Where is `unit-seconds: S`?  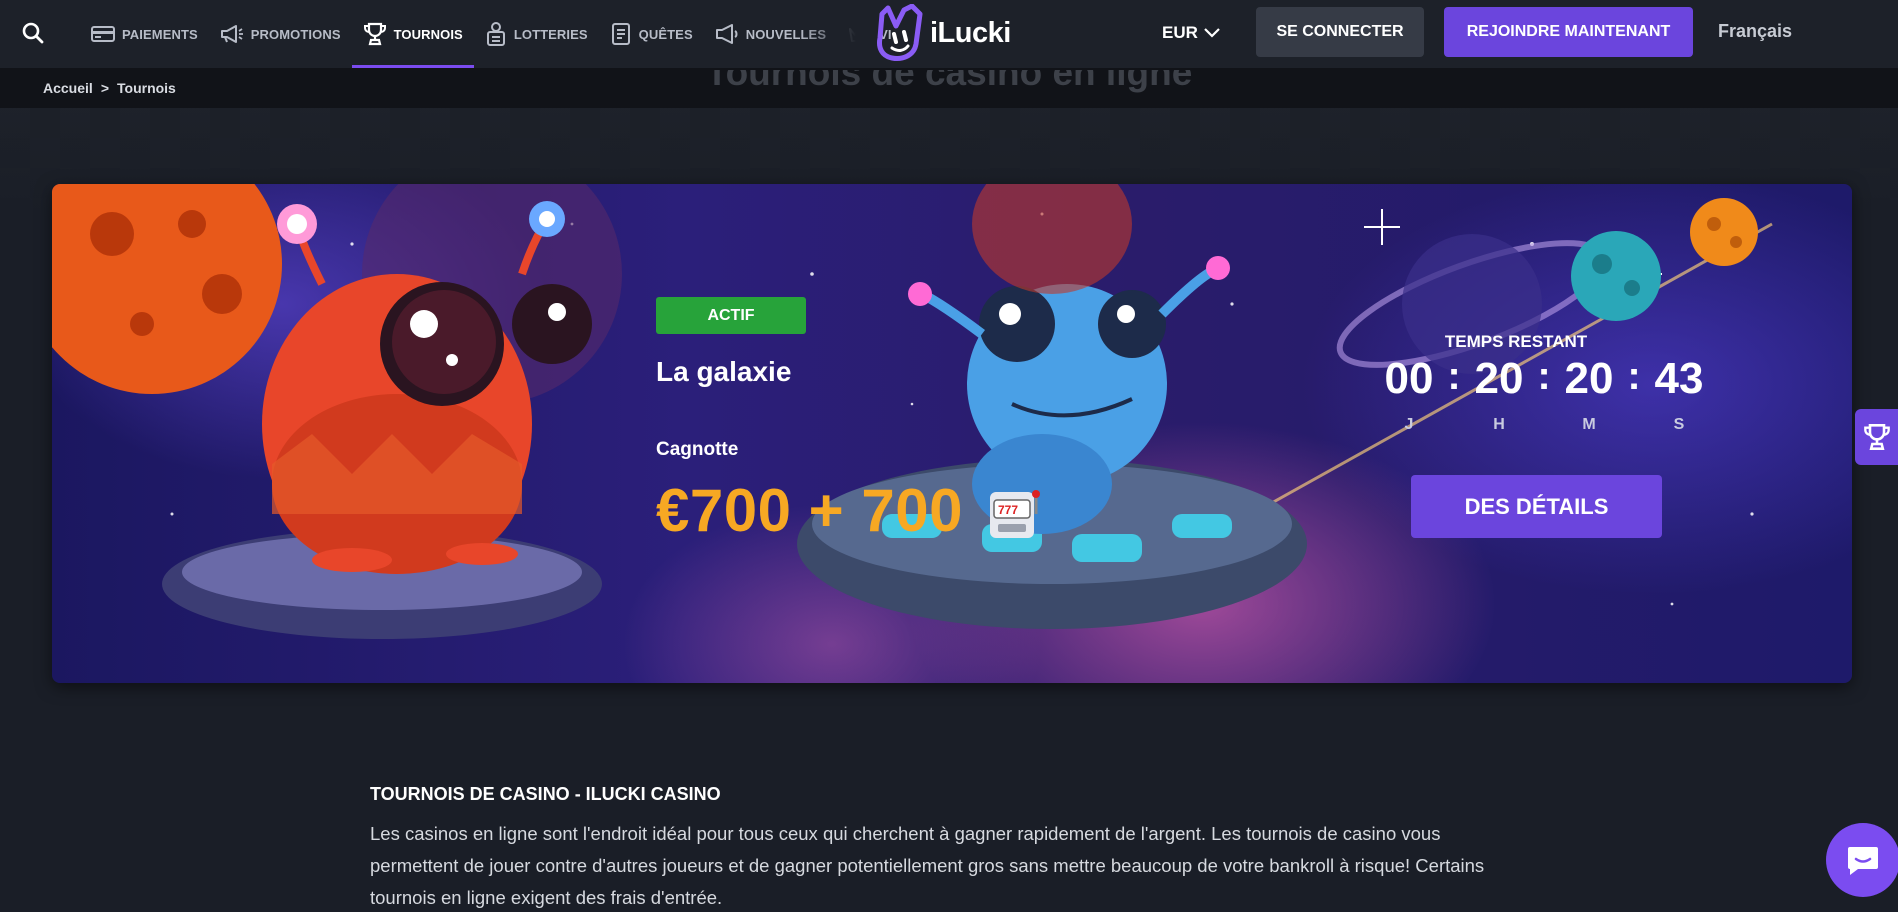 unit-seconds: S is located at coordinates (1679, 424).